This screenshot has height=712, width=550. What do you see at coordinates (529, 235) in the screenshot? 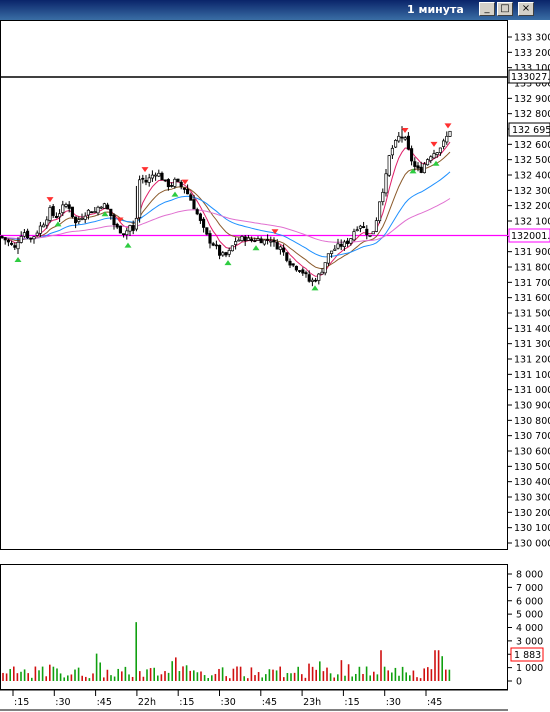
I see `magenta-level-badge: 132001.0` at bounding box center [529, 235].